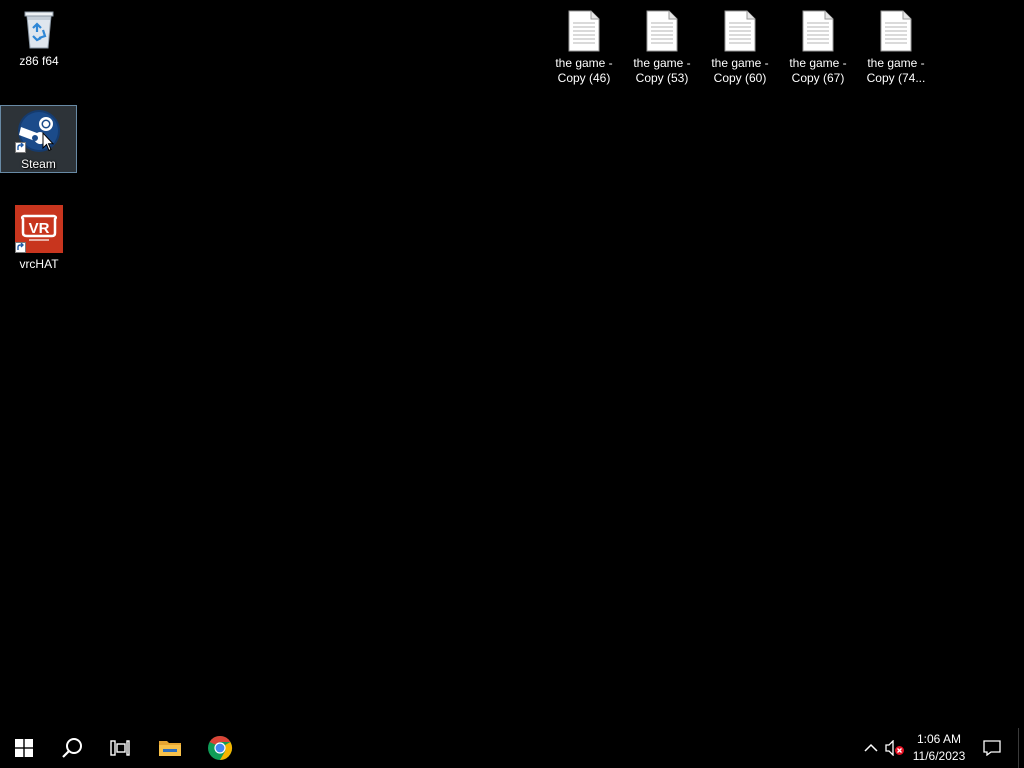 The width and height of the screenshot is (1024, 768). Describe the element at coordinates (818, 70) in the screenshot. I see `desktop-file-label: the game - Copy (67)` at that location.